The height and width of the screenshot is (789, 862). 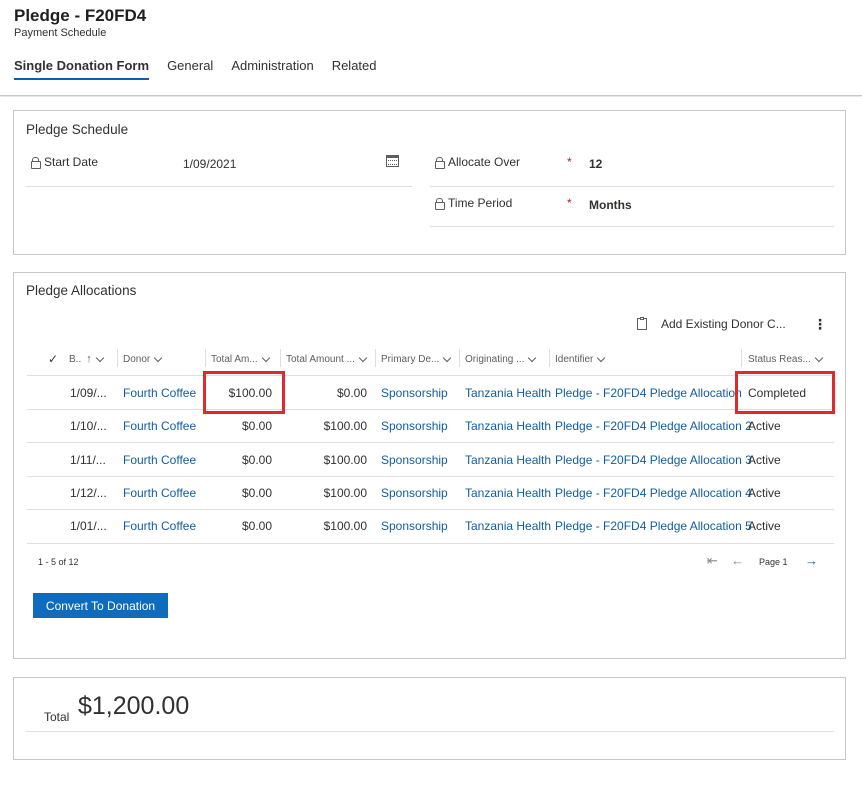 I want to click on cell-total-amount-2: $0.00, so click(x=351, y=393).